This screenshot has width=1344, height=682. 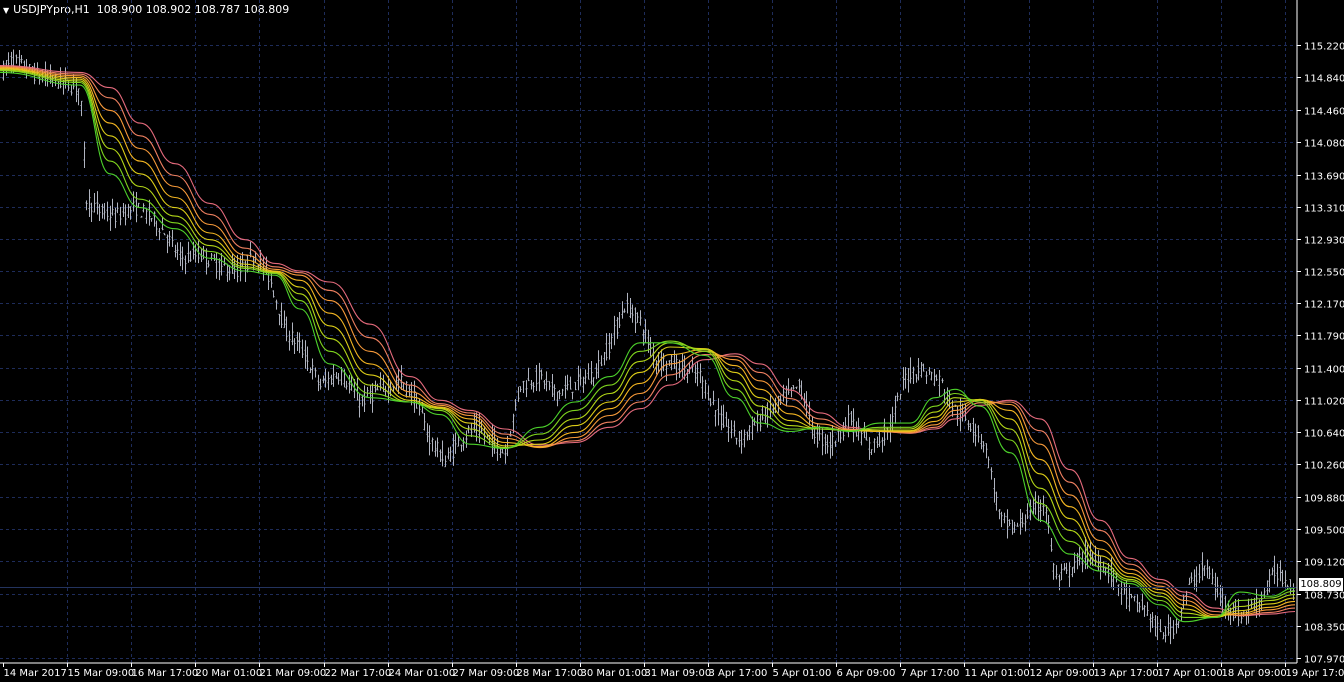 What do you see at coordinates (1324, 660) in the screenshot?
I see `price-tick-label: 107.970` at bounding box center [1324, 660].